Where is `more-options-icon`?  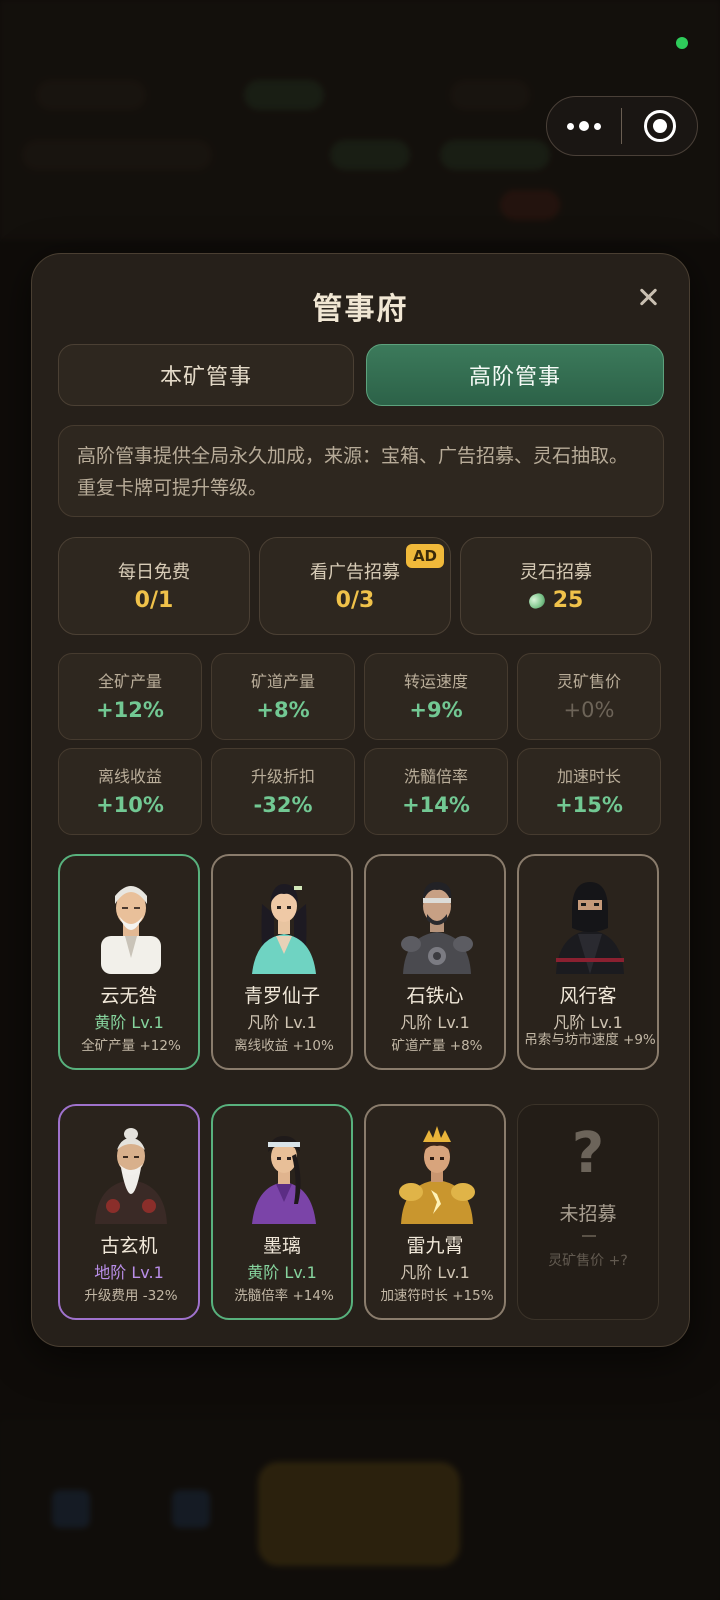 more-options-icon is located at coordinates (584, 126).